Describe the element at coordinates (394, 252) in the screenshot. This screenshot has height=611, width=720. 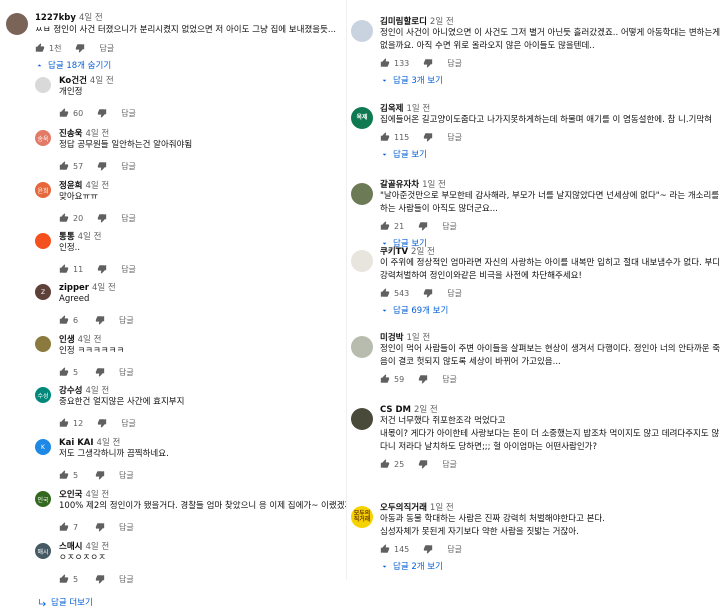
I see `comment-author: 쿠키TV` at that location.